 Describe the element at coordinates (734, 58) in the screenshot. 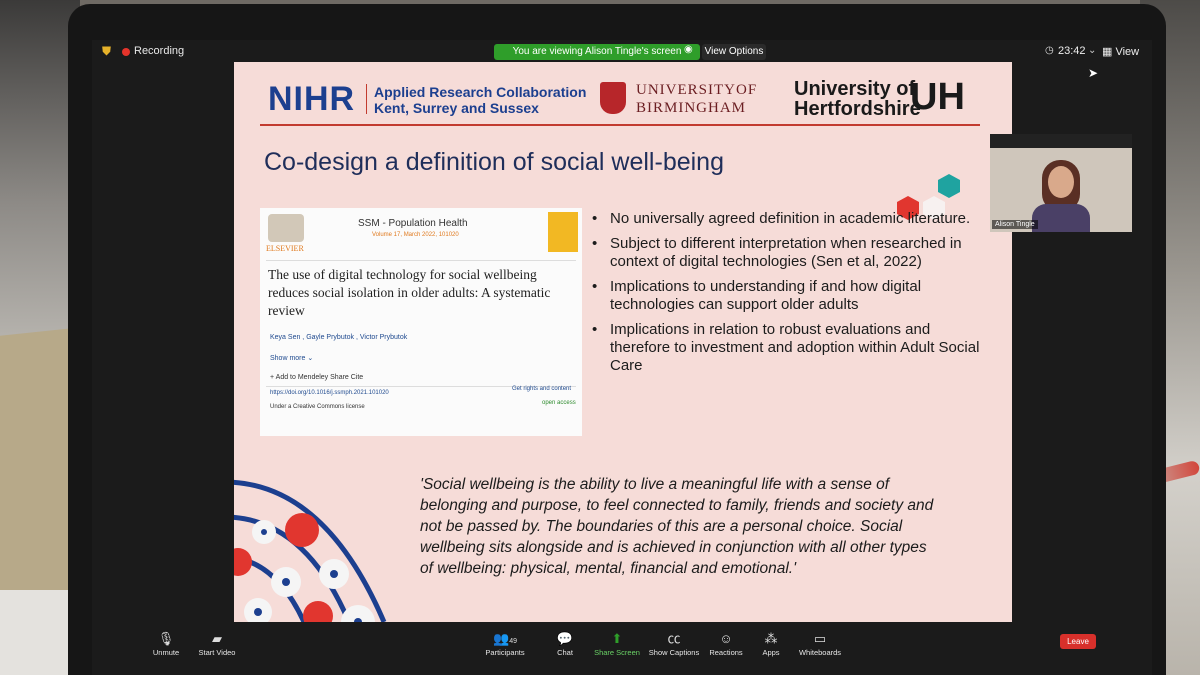

I see `view-options-button: View Options ⌄` at that location.